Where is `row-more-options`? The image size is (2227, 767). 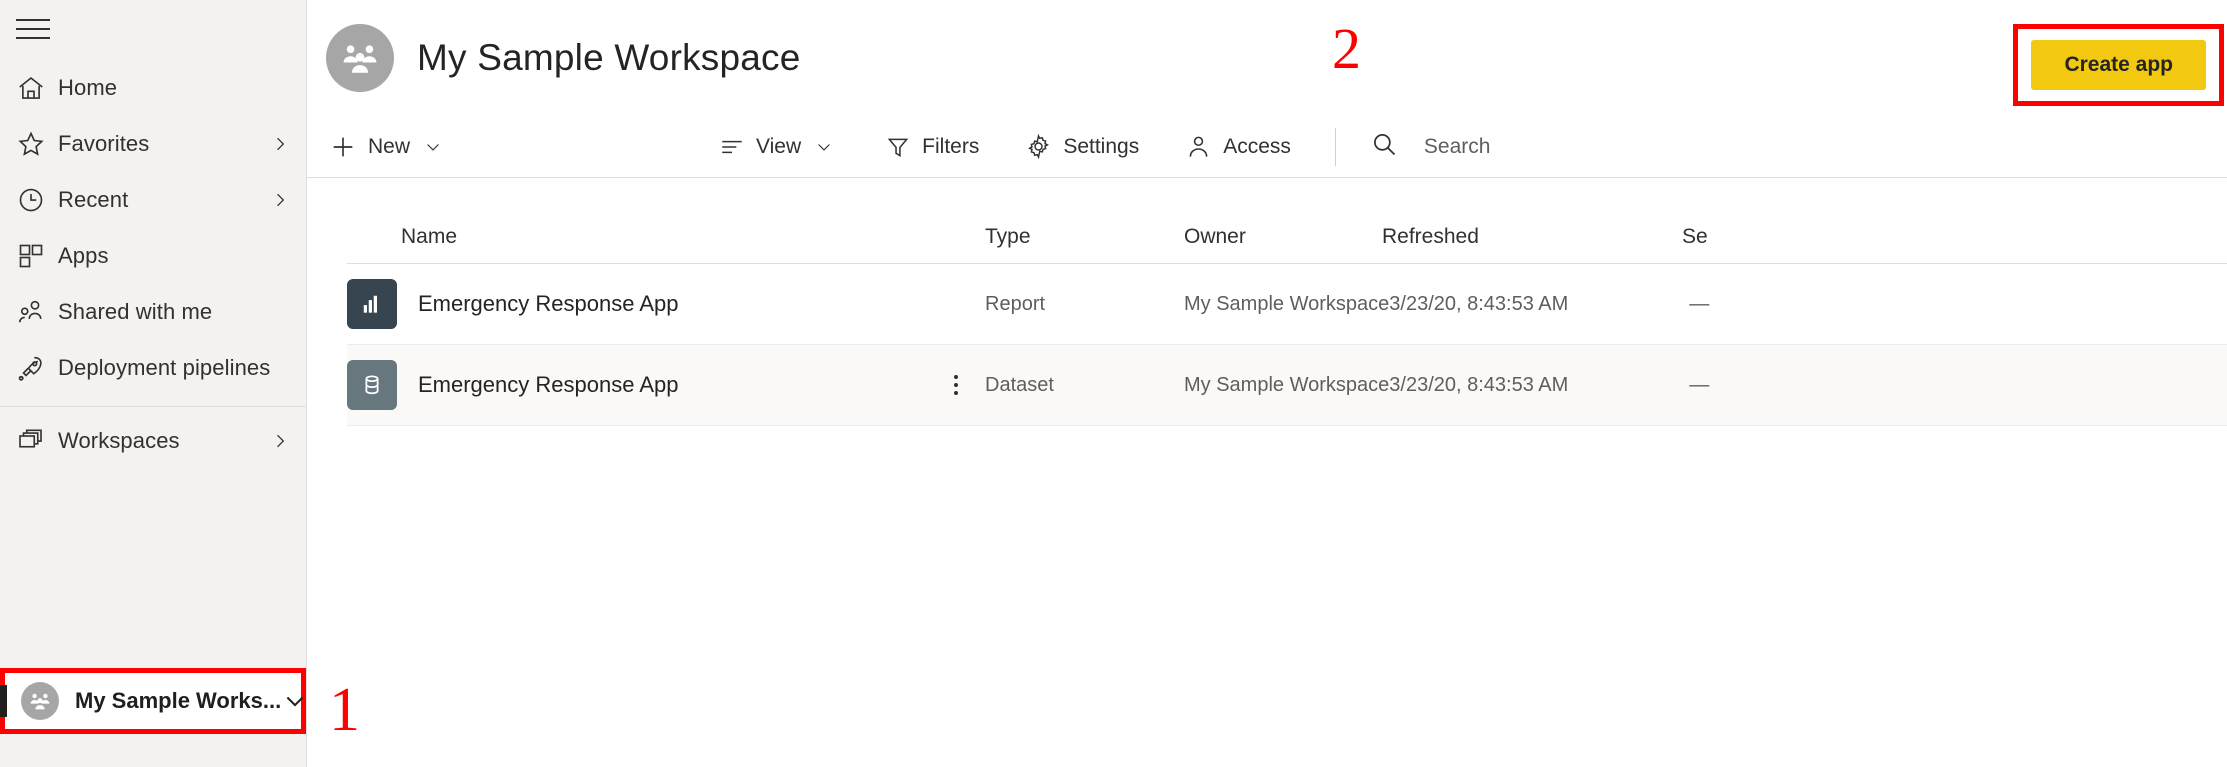
row-more-options is located at coordinates (956, 385).